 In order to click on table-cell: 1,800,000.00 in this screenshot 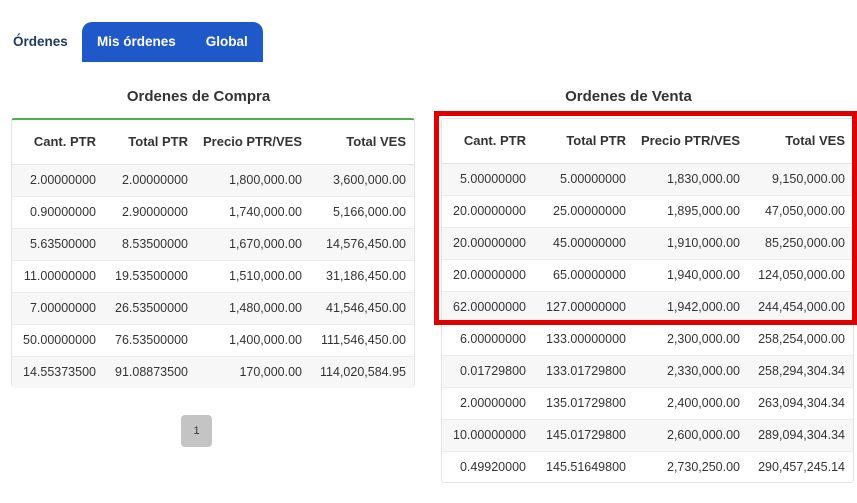, I will do `click(253, 179)`.